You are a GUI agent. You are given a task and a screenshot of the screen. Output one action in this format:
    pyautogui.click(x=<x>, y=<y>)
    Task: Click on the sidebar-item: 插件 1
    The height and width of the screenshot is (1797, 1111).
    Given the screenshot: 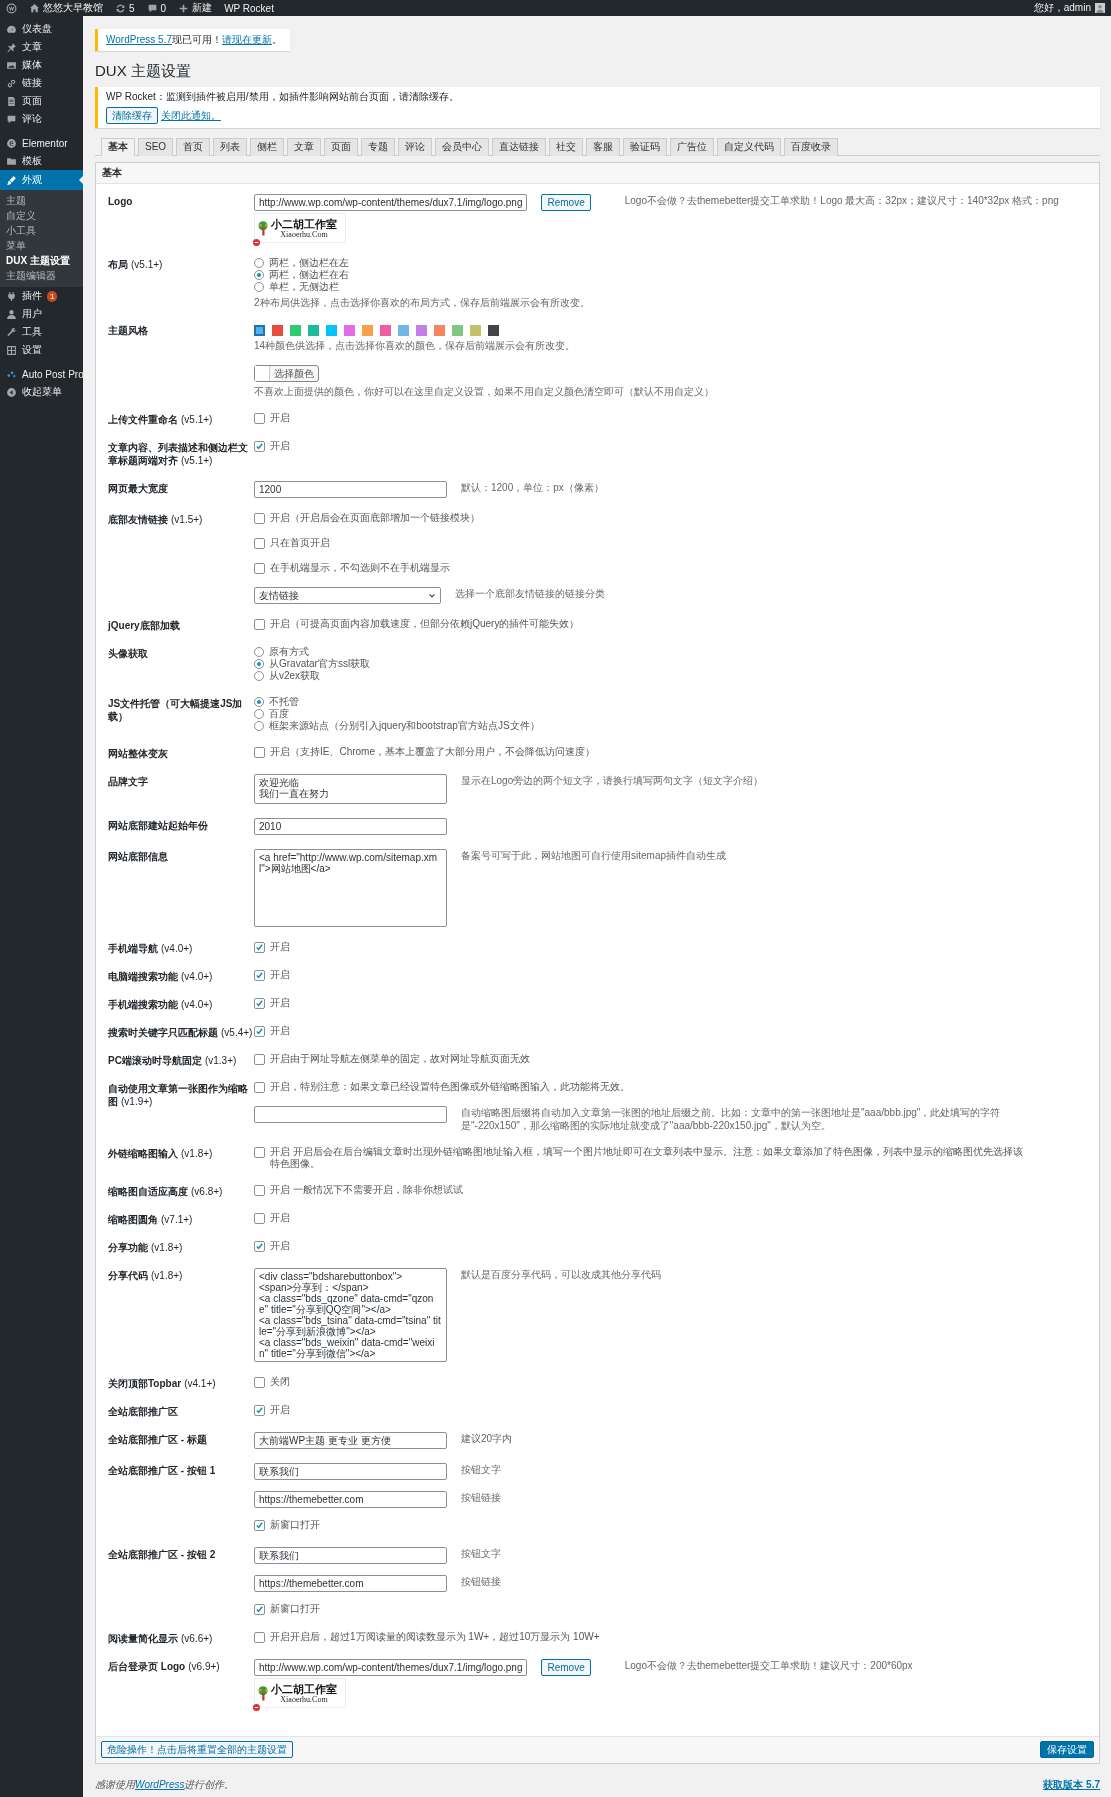 What is the action you would take?
    pyautogui.click(x=41, y=296)
    